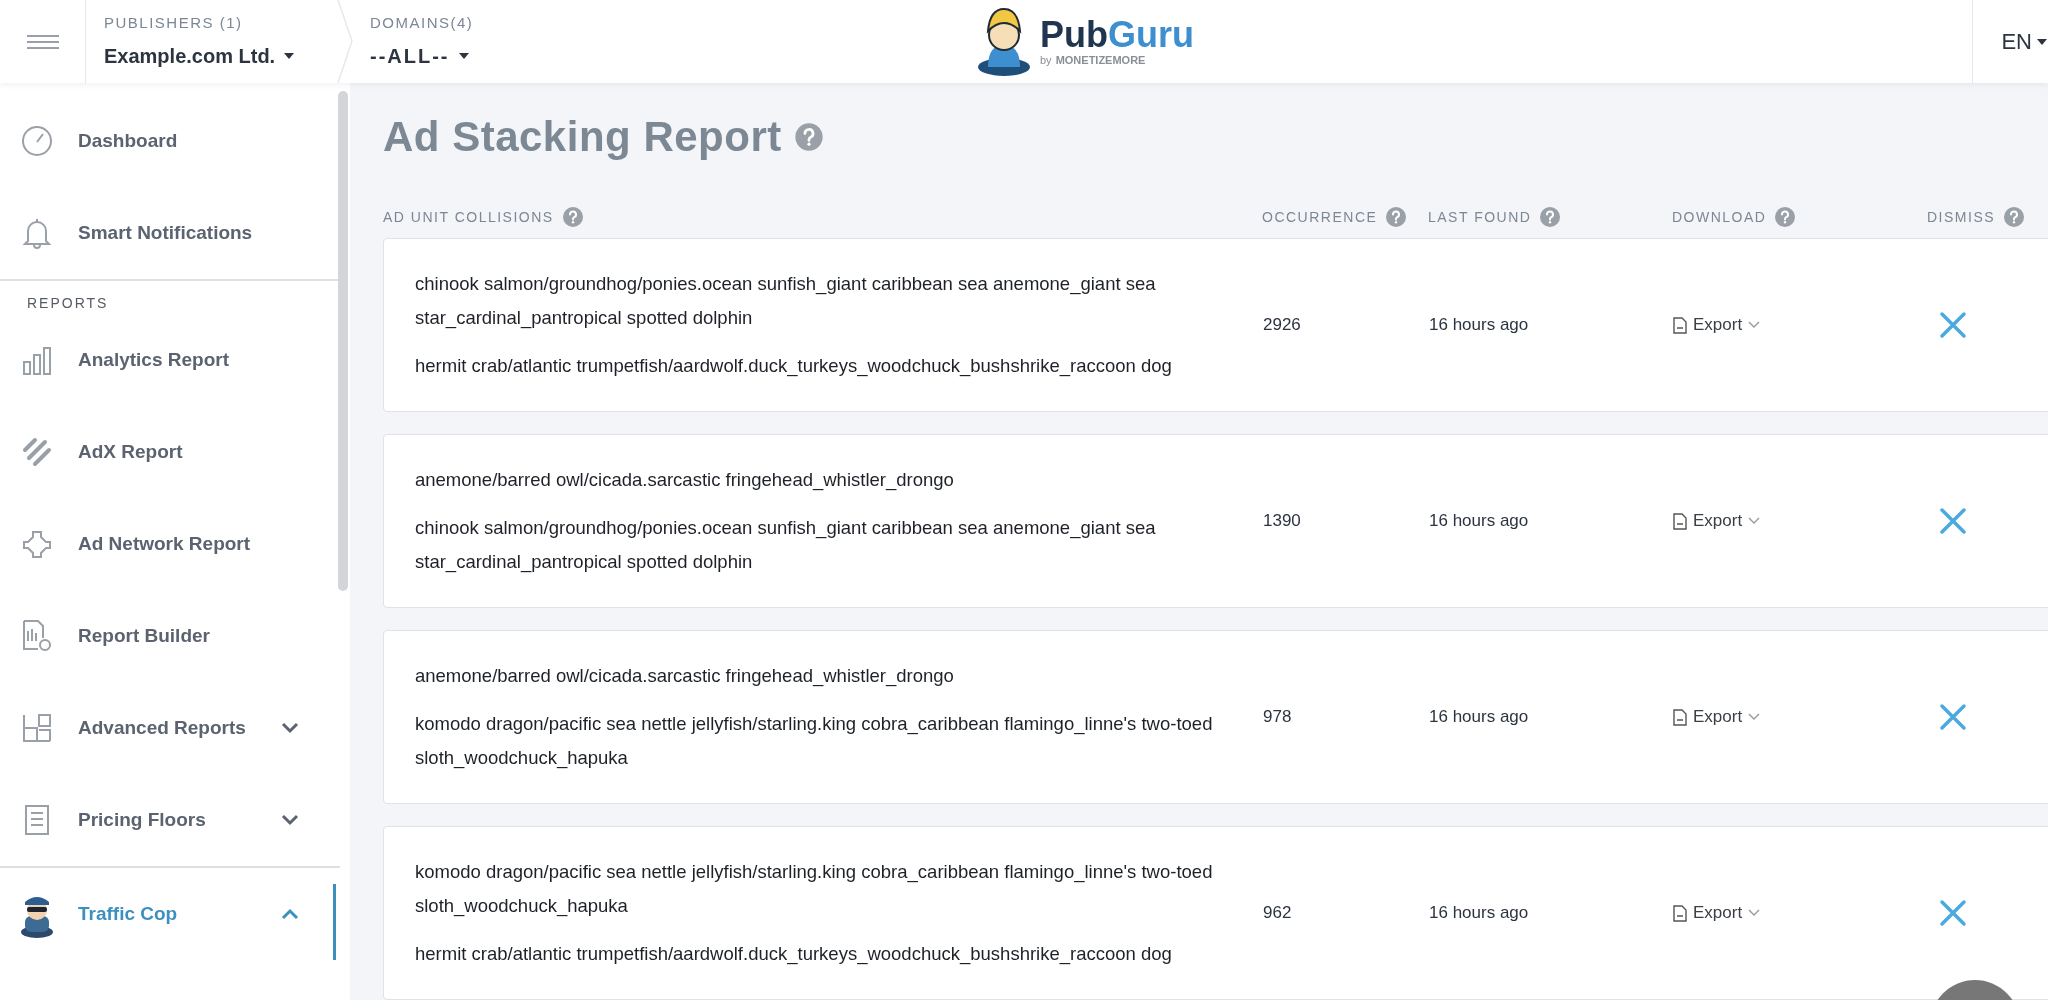  What do you see at coordinates (37, 233) in the screenshot?
I see `bell-icon` at bounding box center [37, 233].